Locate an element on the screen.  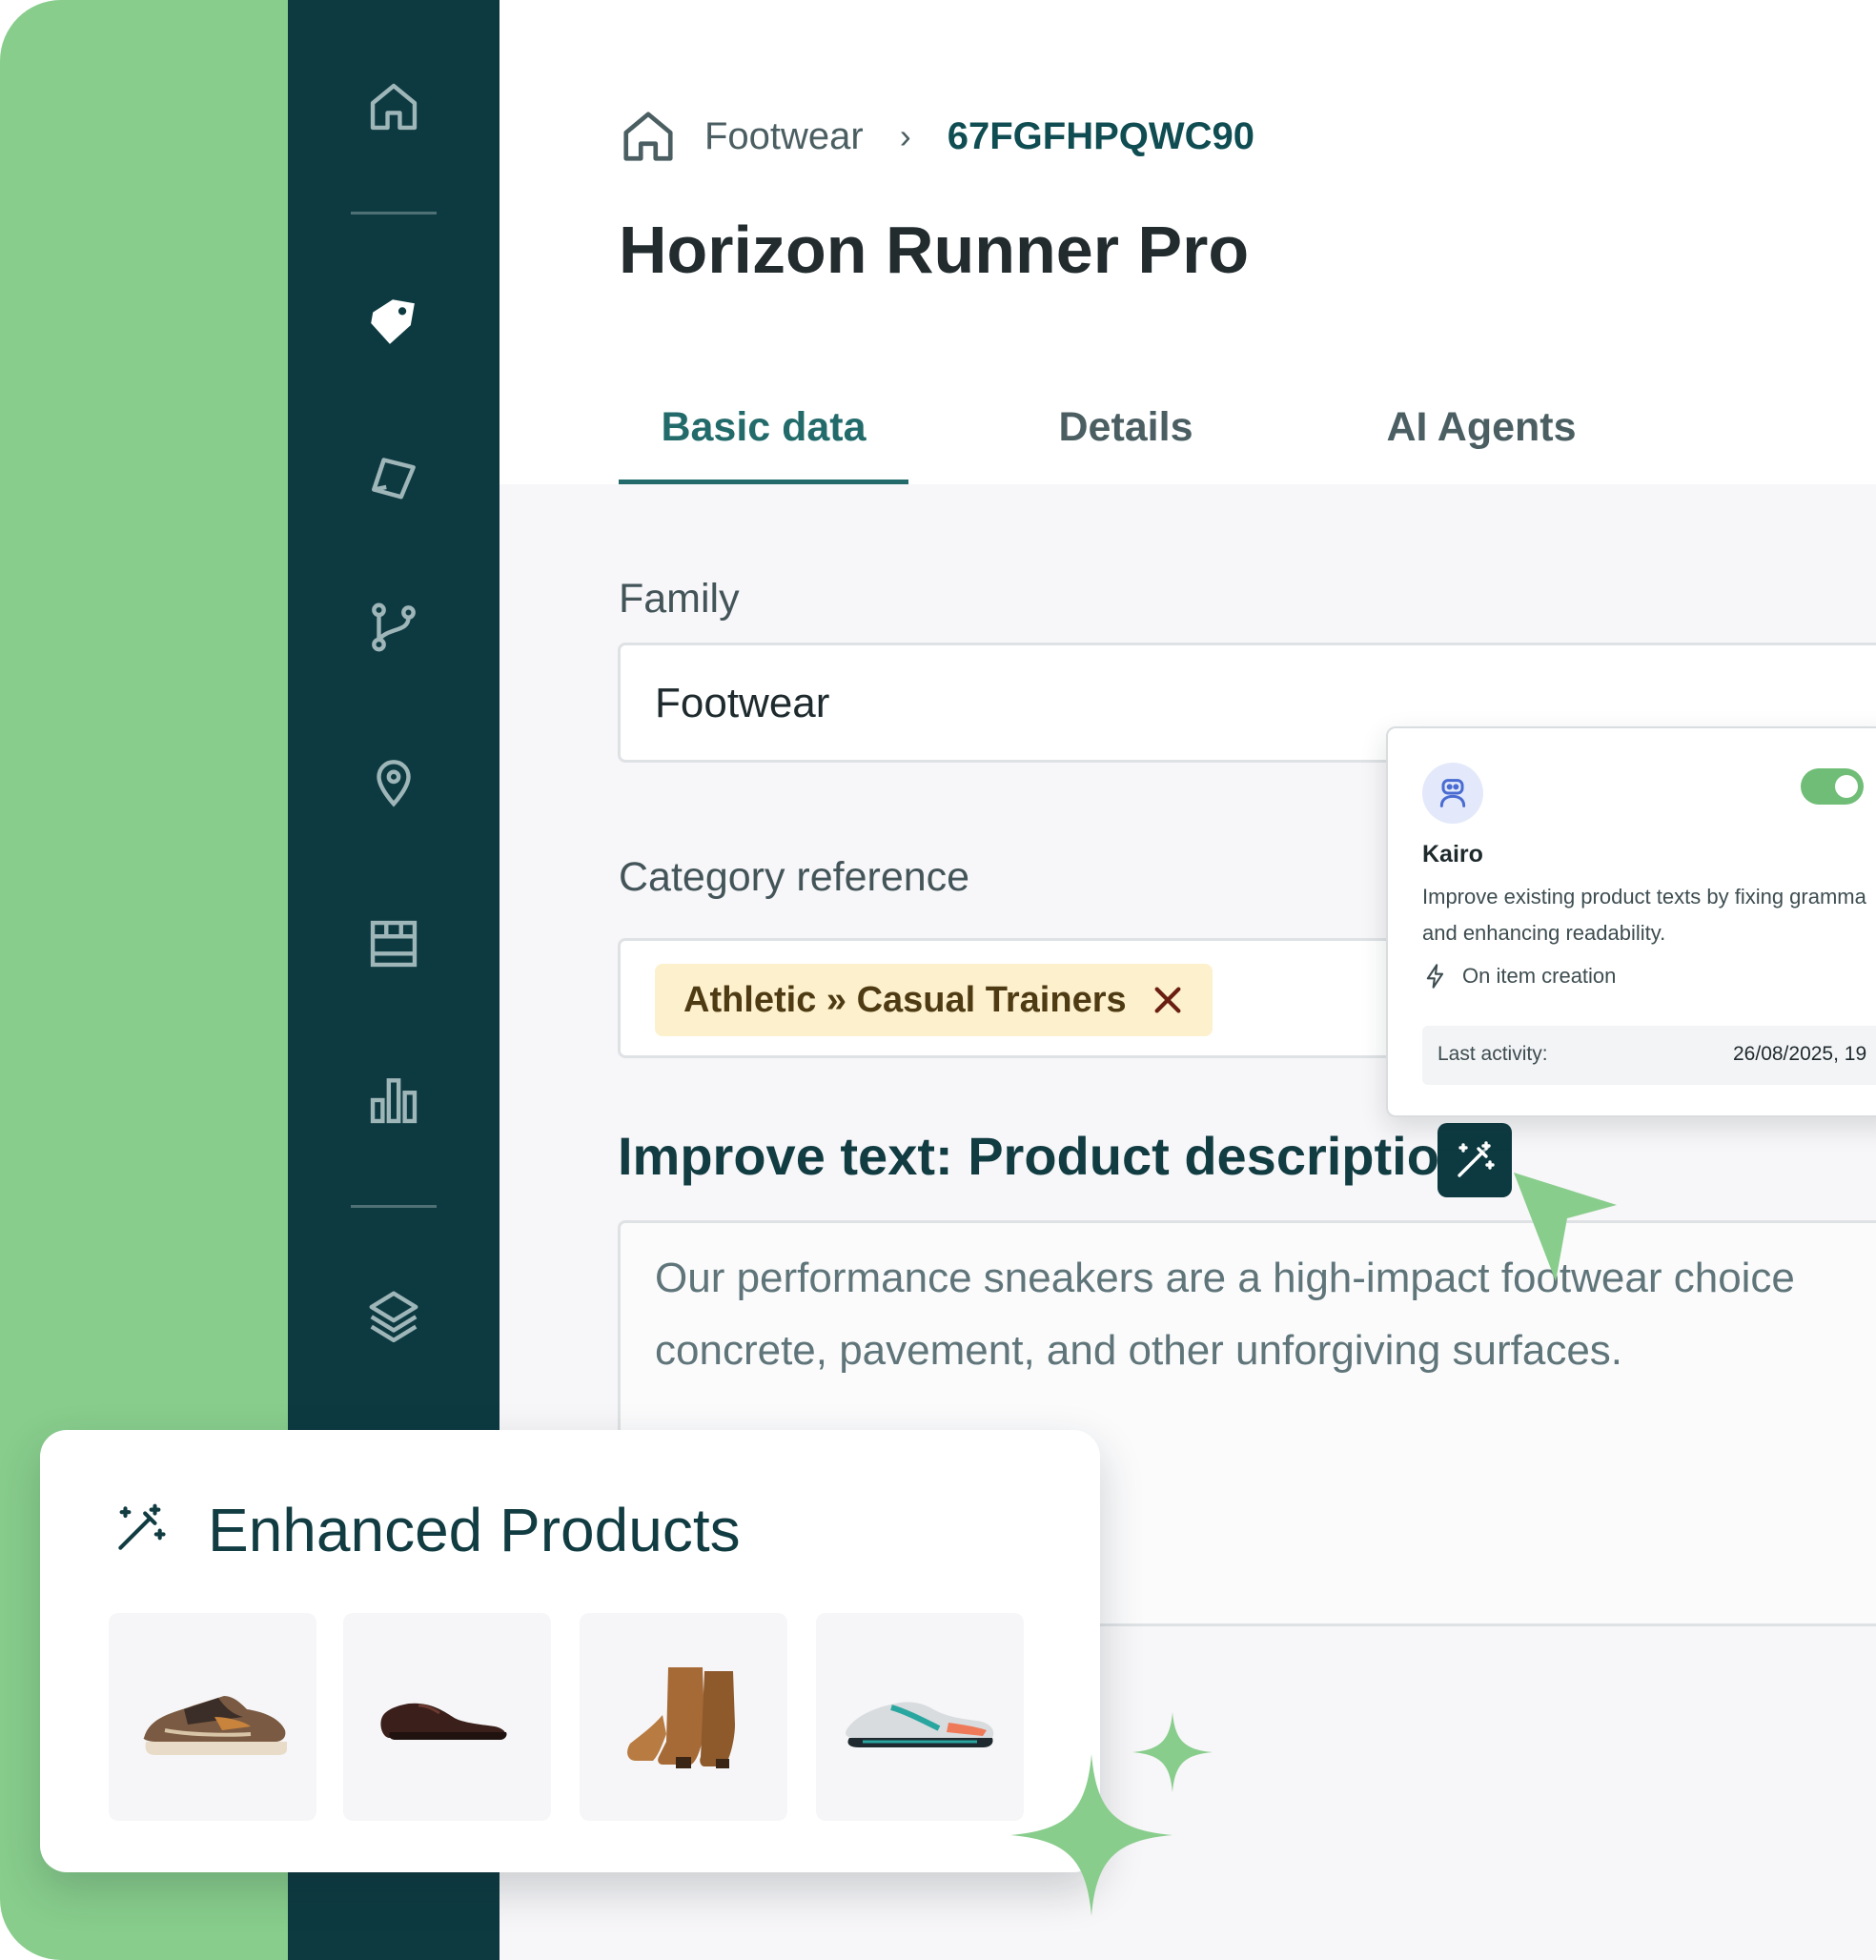
family-label: Family is located at coordinates (679, 599).